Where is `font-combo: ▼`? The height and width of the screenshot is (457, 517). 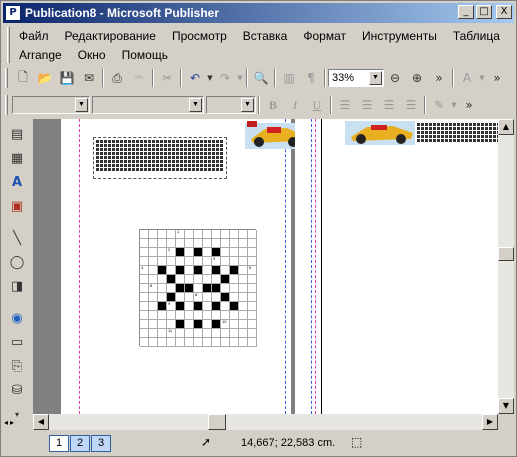
font-combo: ▼ is located at coordinates (148, 105).